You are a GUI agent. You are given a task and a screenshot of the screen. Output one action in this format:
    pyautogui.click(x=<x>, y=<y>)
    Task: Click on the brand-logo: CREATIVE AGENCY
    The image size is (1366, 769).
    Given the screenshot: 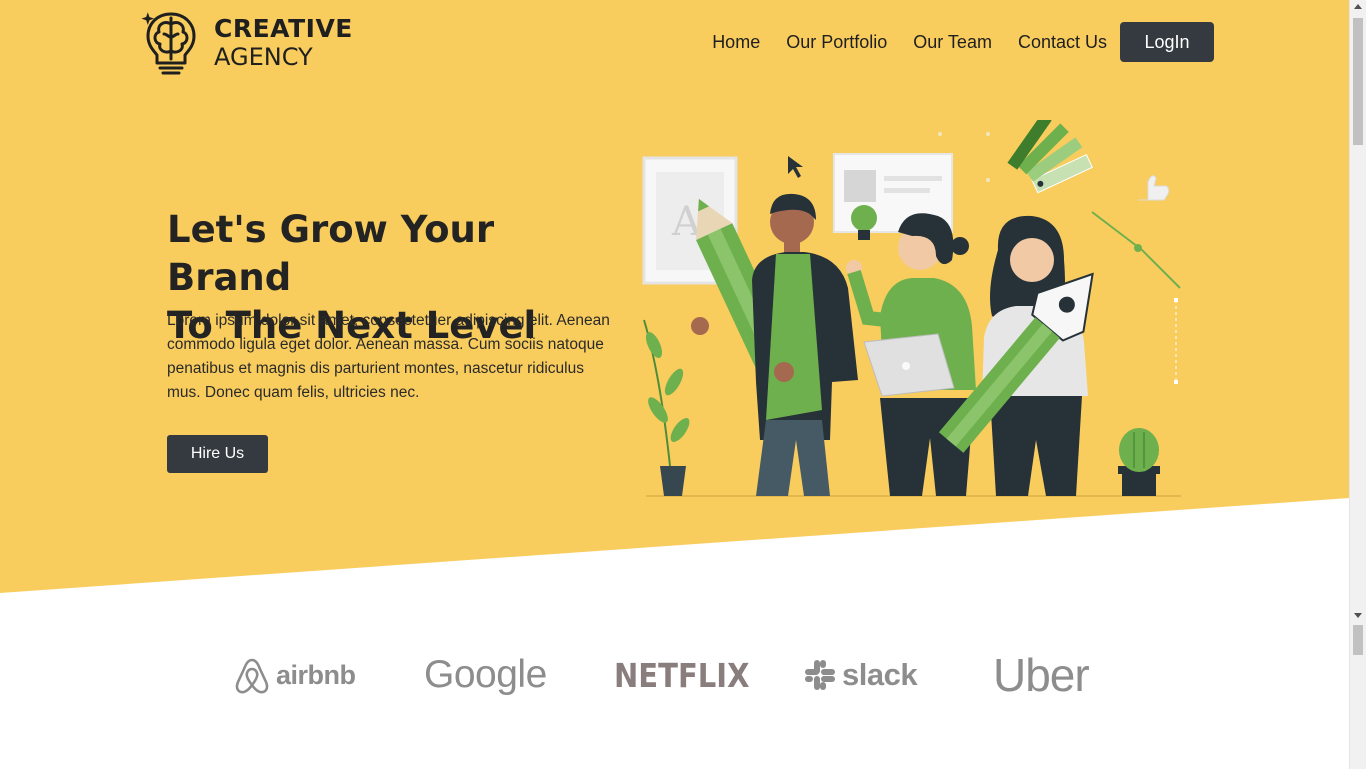 What is the action you would take?
    pyautogui.click(x=250, y=42)
    